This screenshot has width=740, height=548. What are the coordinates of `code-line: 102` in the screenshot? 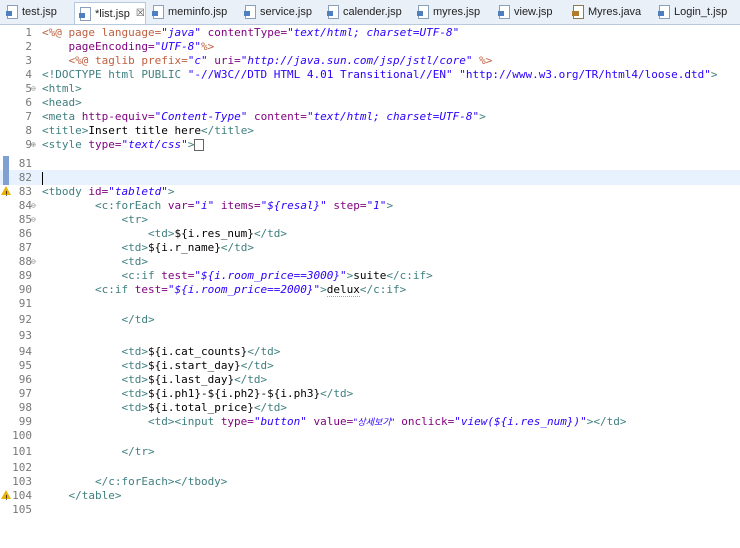 It's located at (370, 467).